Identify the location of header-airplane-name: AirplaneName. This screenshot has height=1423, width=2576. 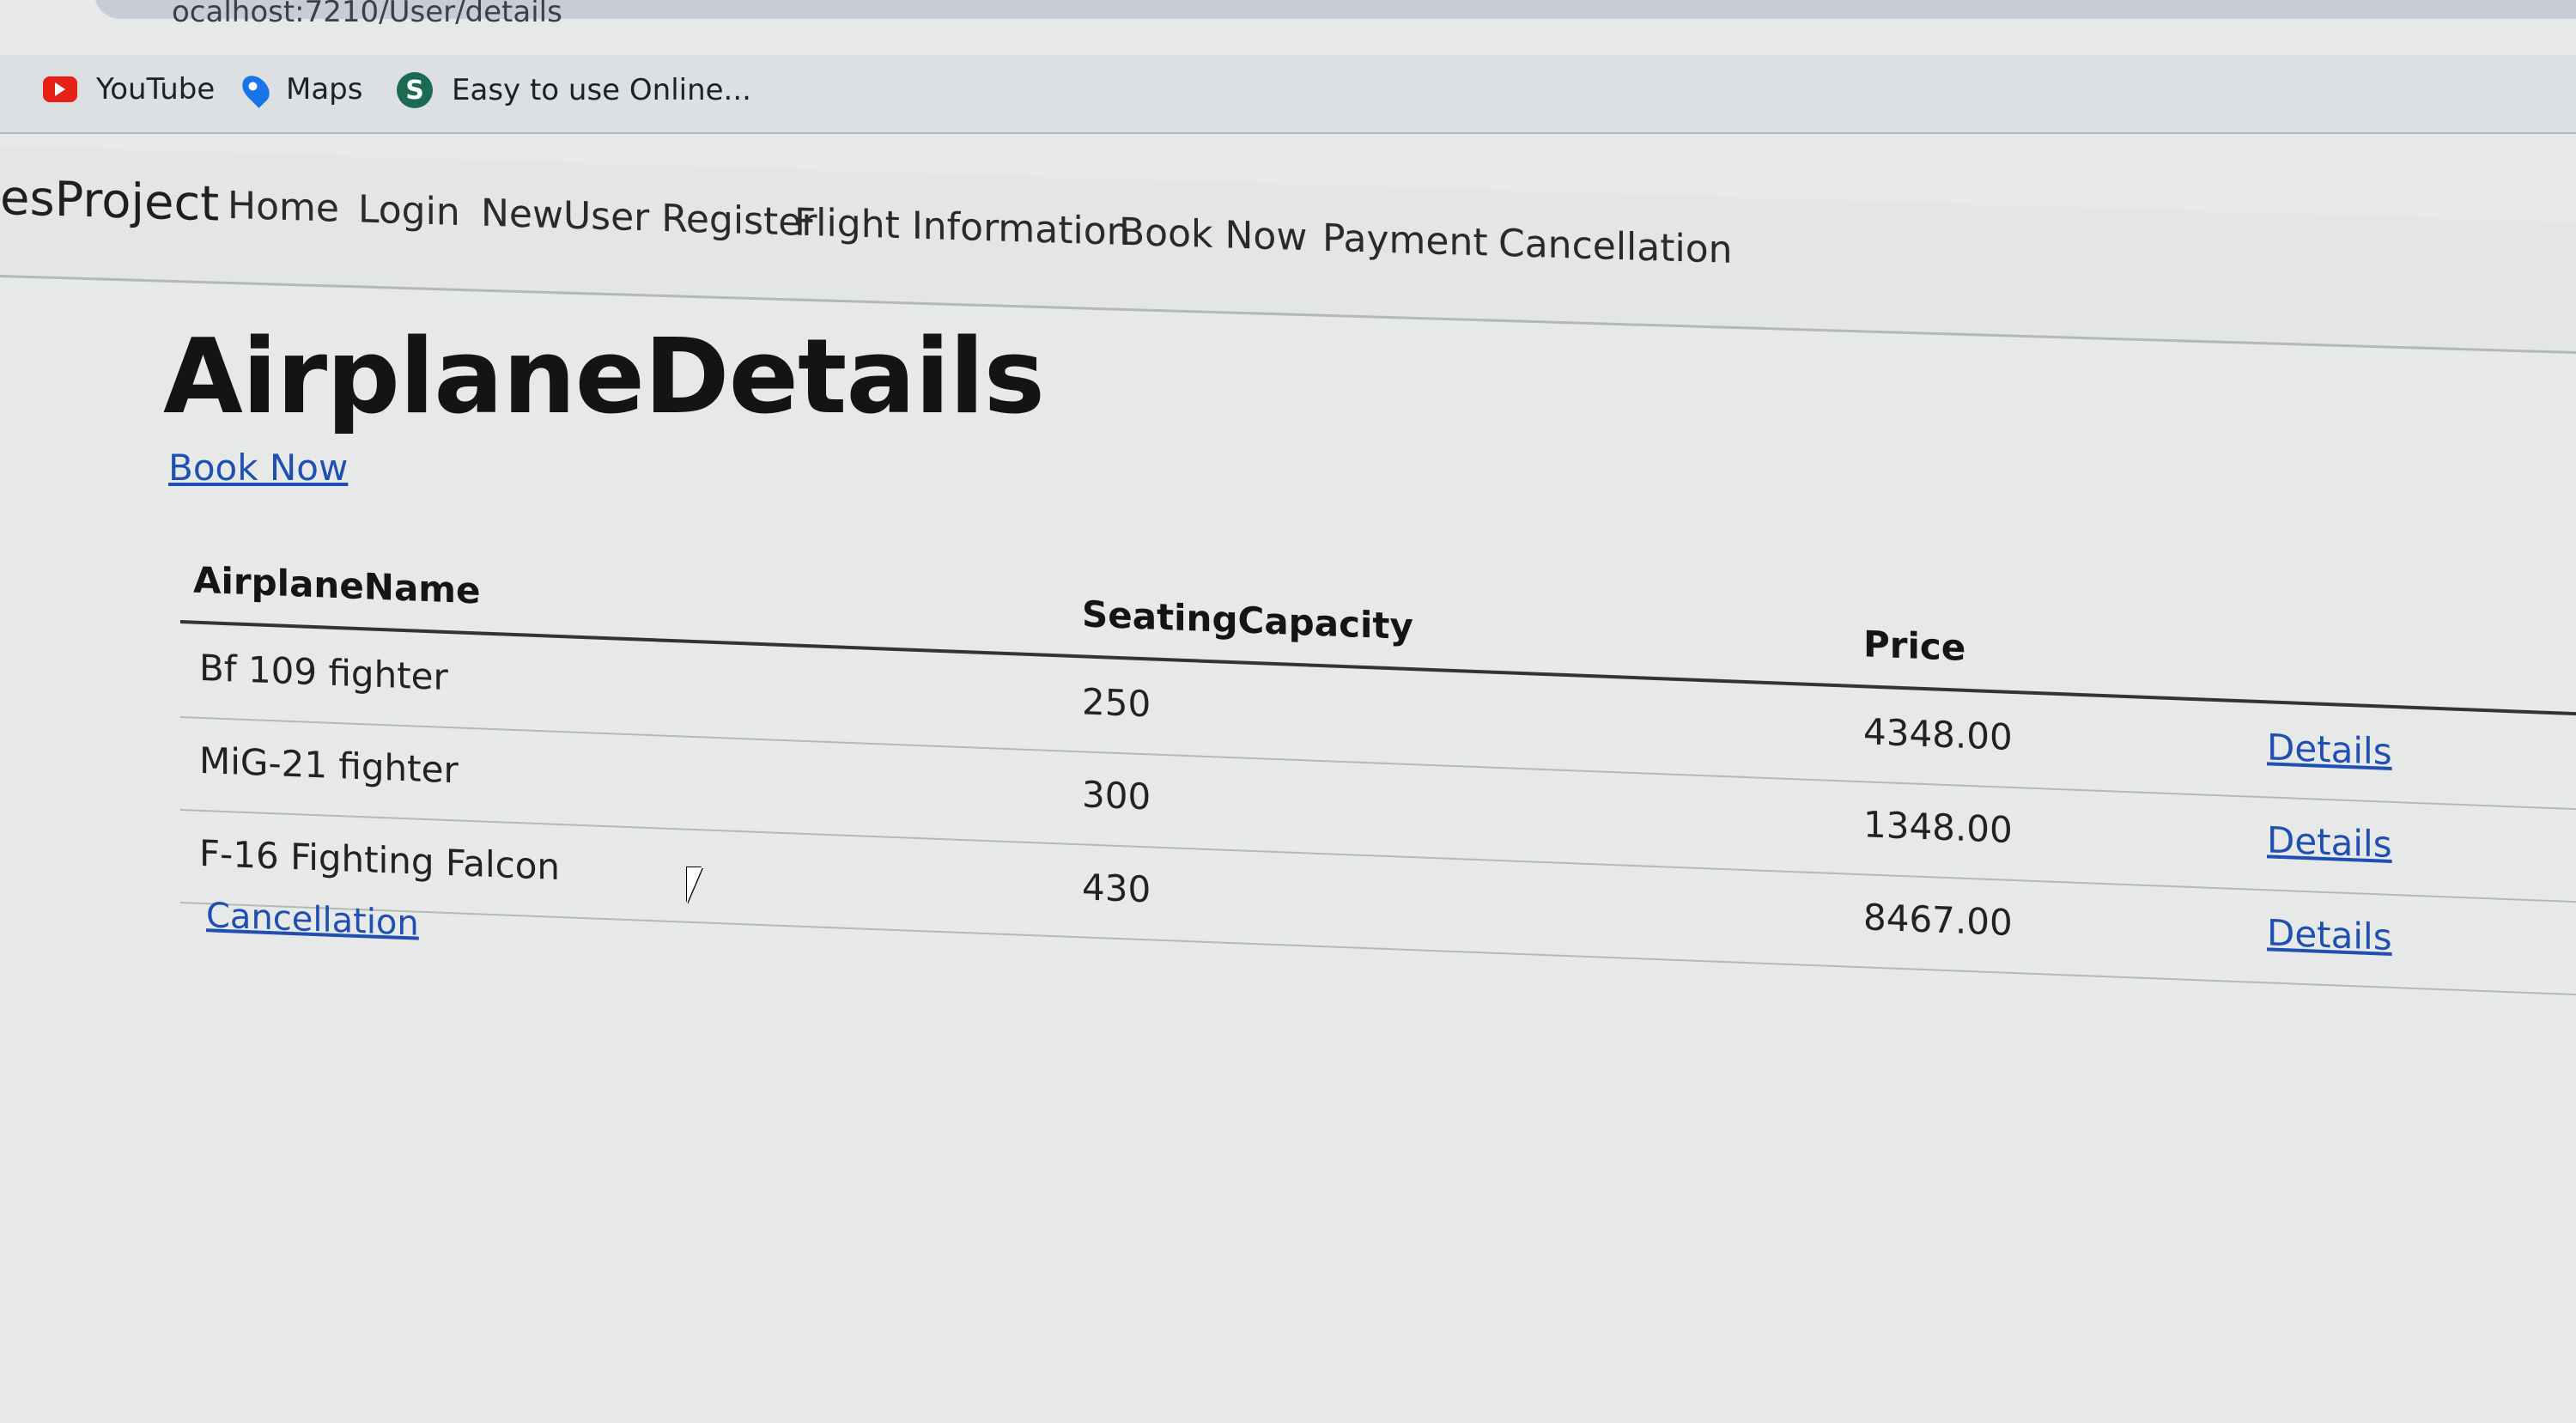
(337, 585).